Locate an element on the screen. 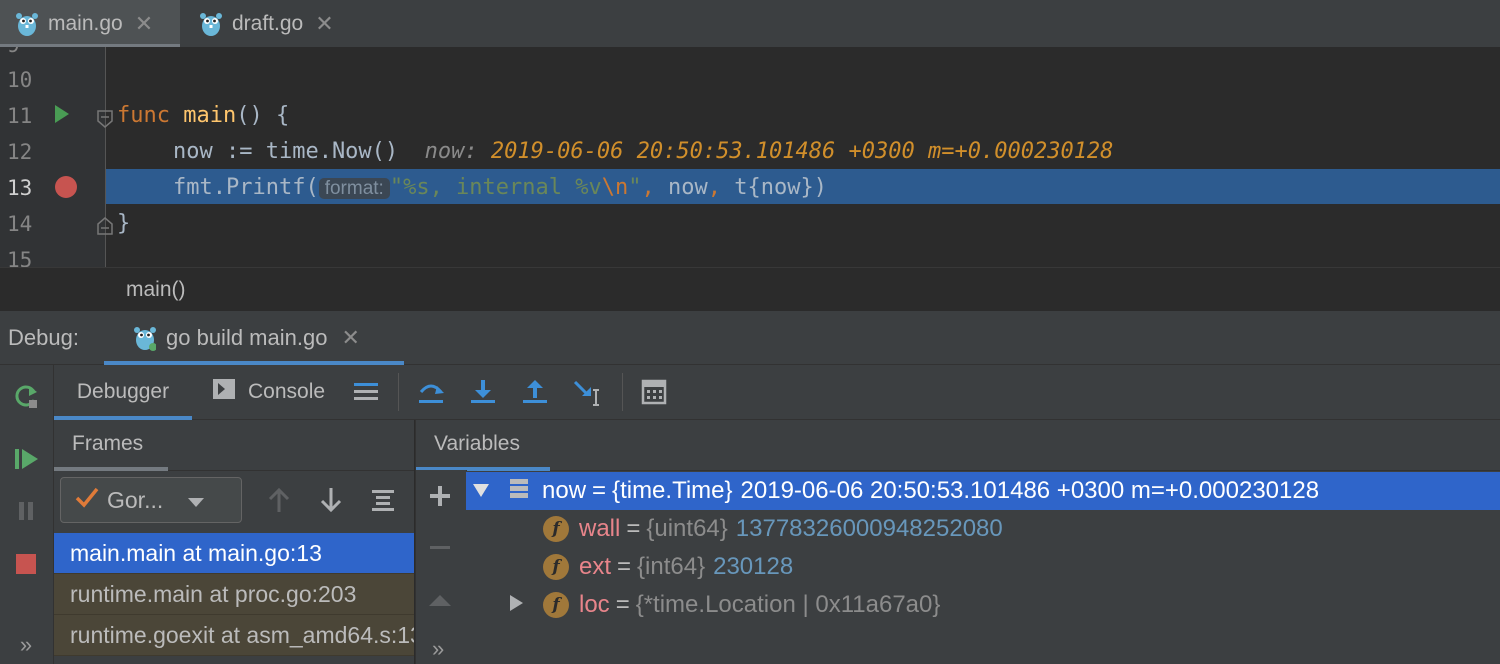 The height and width of the screenshot is (664, 1500). tab-label: draft.go is located at coordinates (268, 23).